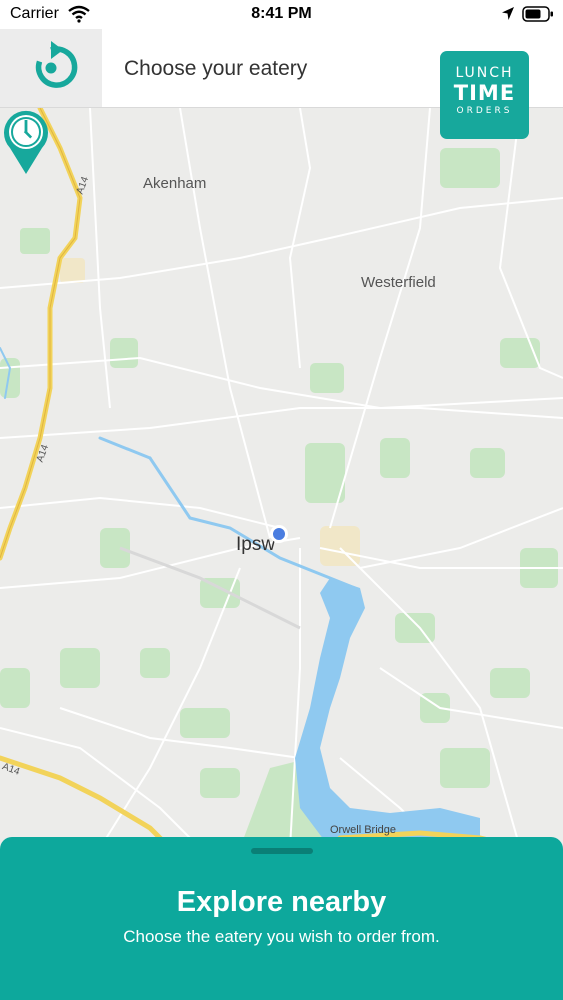 This screenshot has width=563, height=1000. Describe the element at coordinates (281, 851) in the screenshot. I see `sheet-drag-handle` at that location.